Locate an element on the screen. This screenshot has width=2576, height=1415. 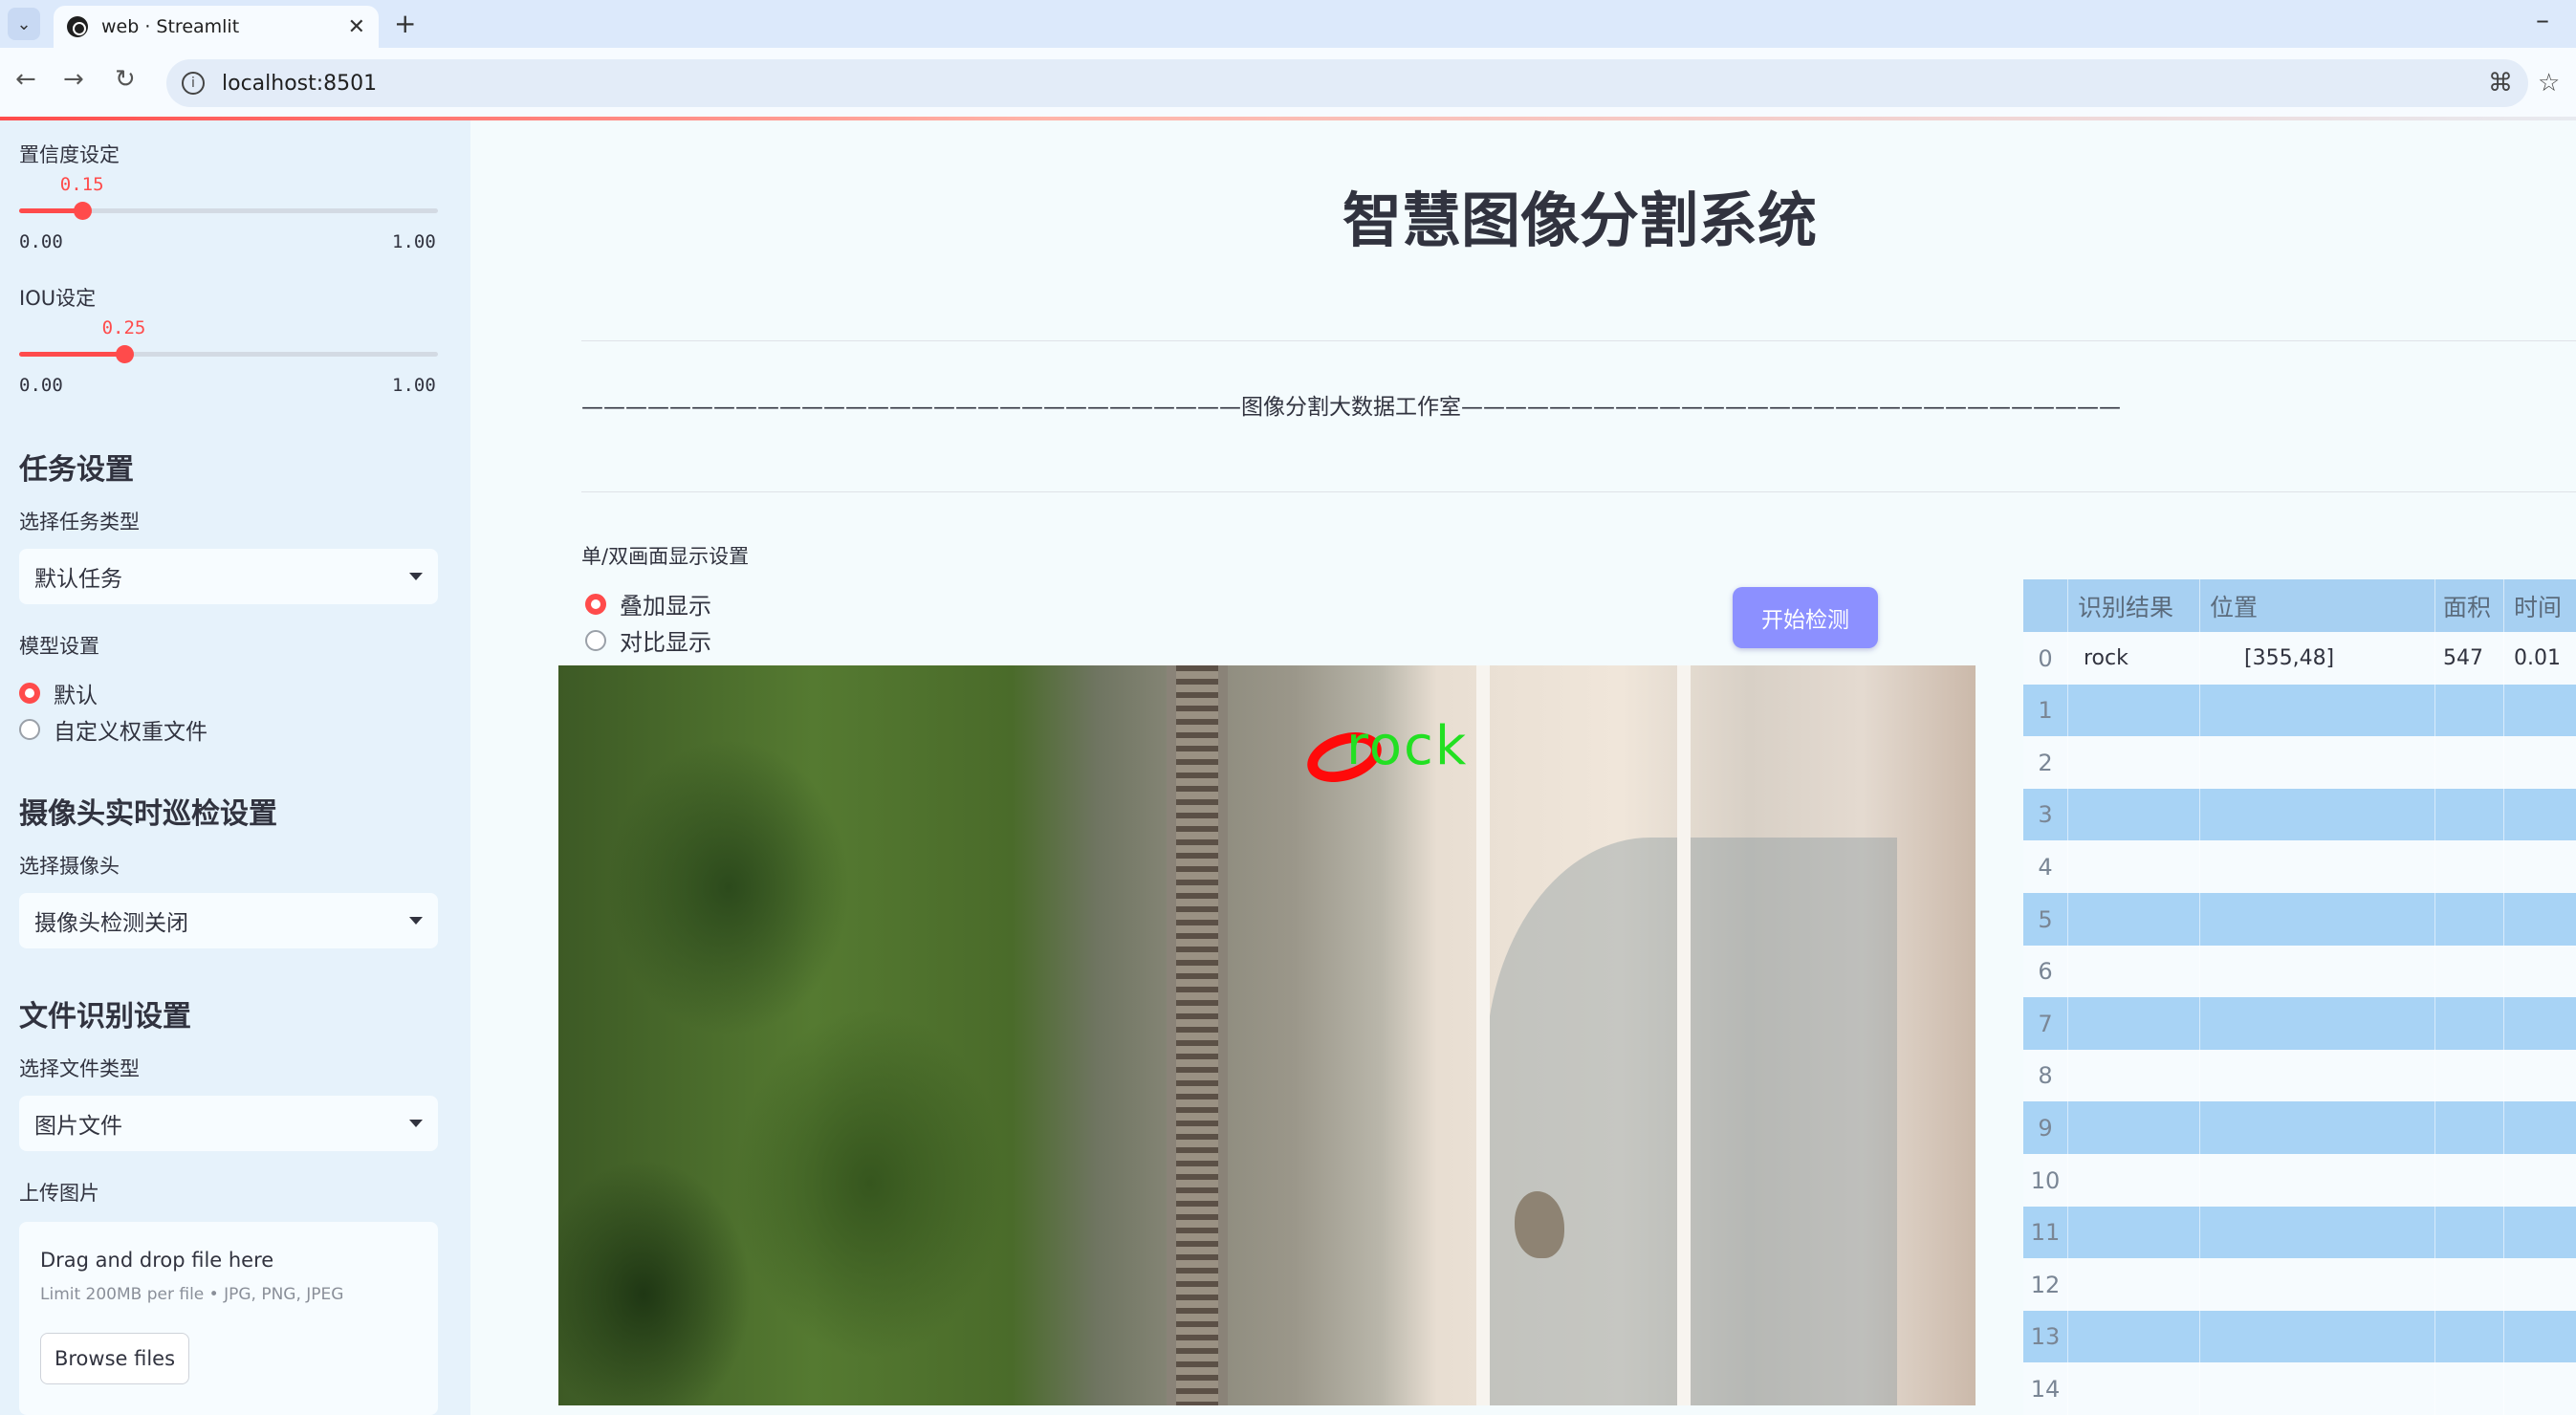
iou-max: 1.00 is located at coordinates (414, 385).